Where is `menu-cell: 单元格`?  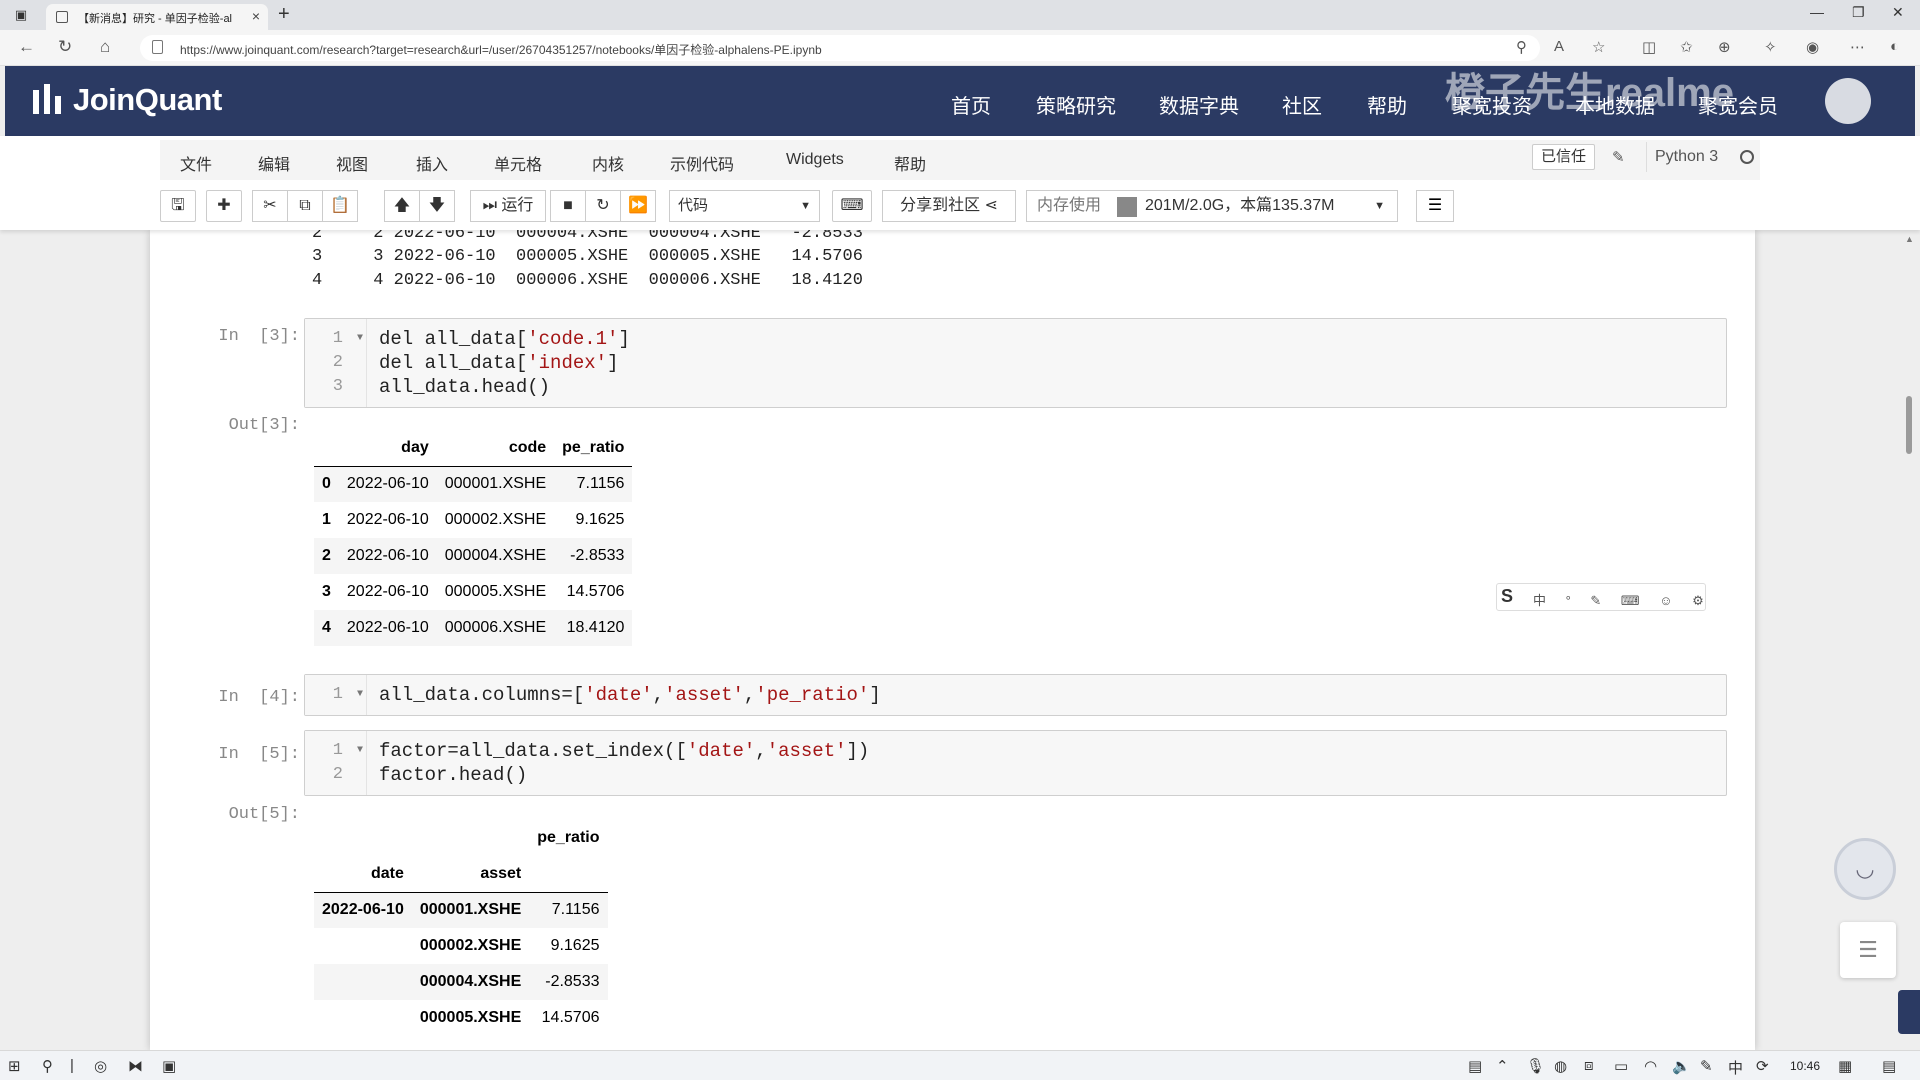
menu-cell: 单元格 is located at coordinates (518, 163).